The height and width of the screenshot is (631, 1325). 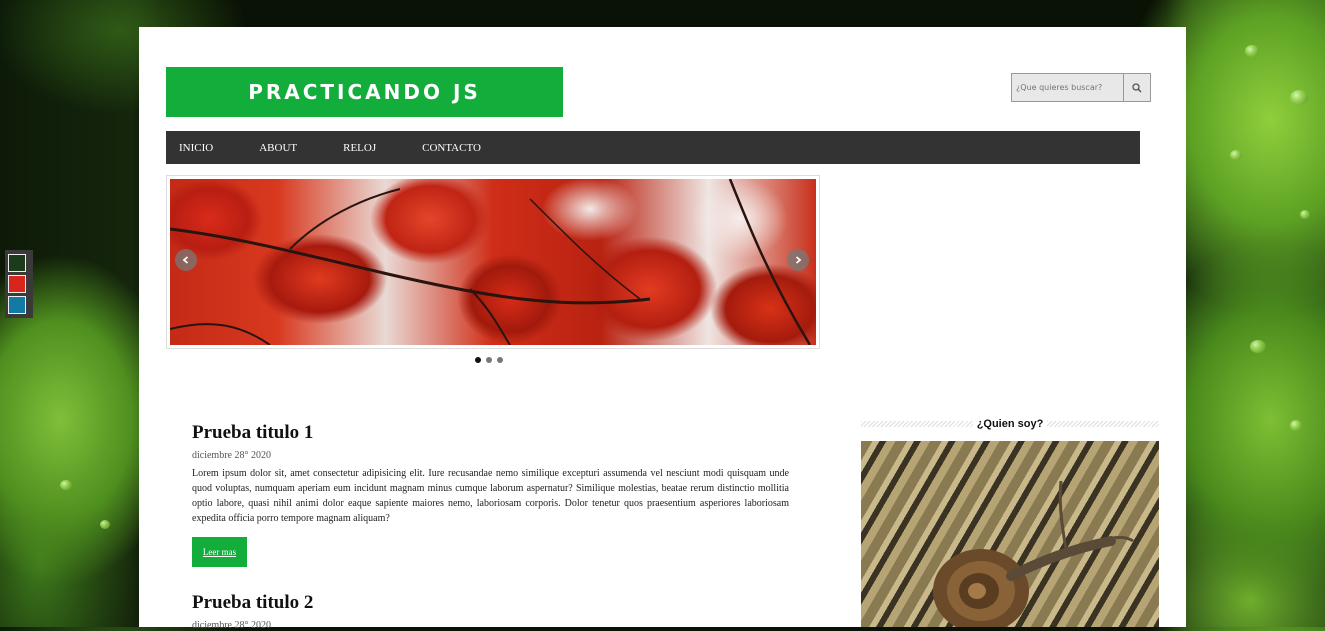 What do you see at coordinates (490, 433) in the screenshot?
I see `post-title: Prueba titulo 1` at bounding box center [490, 433].